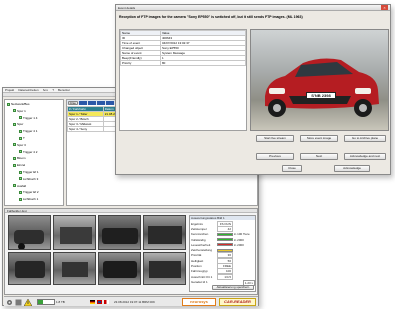 The height and width of the screenshot is (309, 395). I want to click on toolbar-button-time, so click(101, 102).